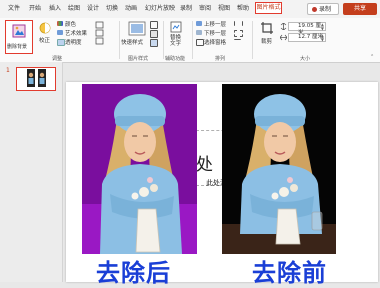 Image resolution: width=380 pixels, height=288 pixels. Describe the element at coordinates (60, 23) in the screenshot. I see `color-icon` at that location.